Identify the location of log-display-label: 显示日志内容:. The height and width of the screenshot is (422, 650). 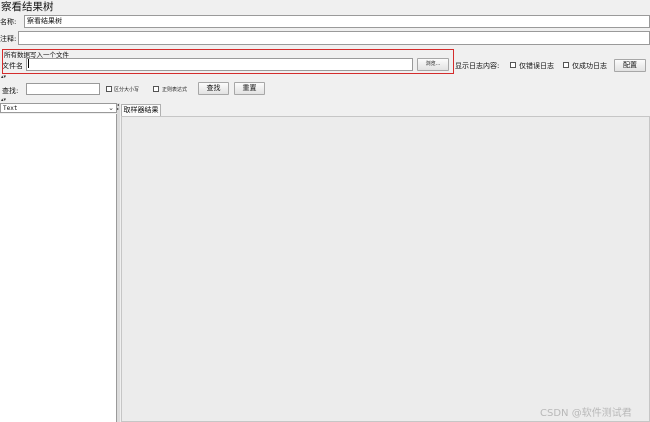
(477, 66).